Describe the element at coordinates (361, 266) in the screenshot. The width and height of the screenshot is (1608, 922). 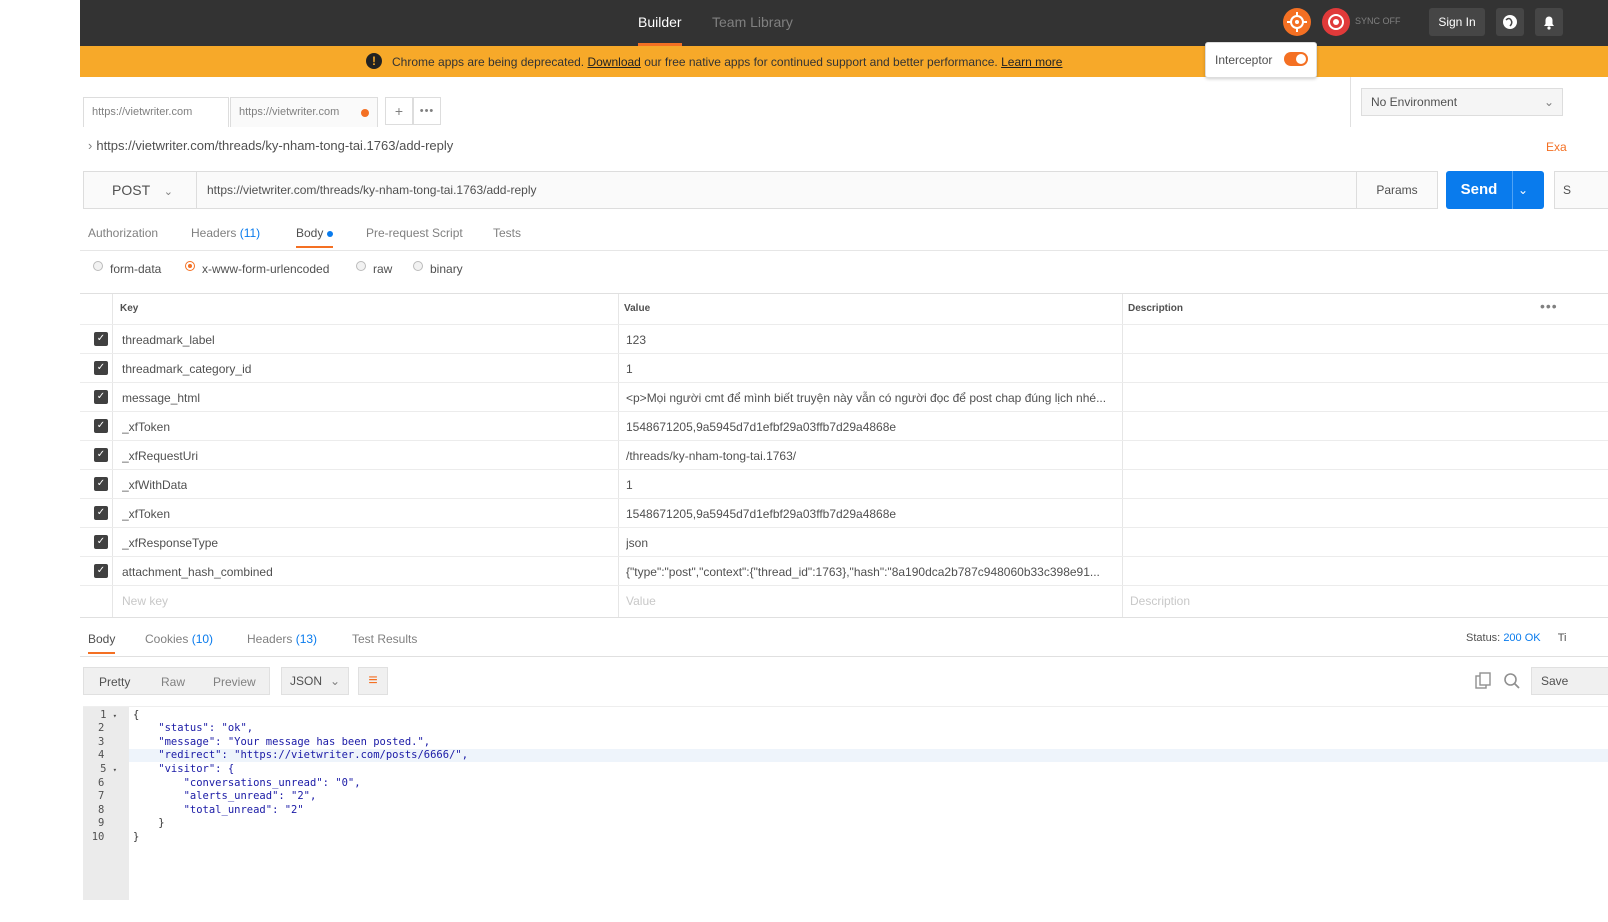
I see `radio-raw` at that location.